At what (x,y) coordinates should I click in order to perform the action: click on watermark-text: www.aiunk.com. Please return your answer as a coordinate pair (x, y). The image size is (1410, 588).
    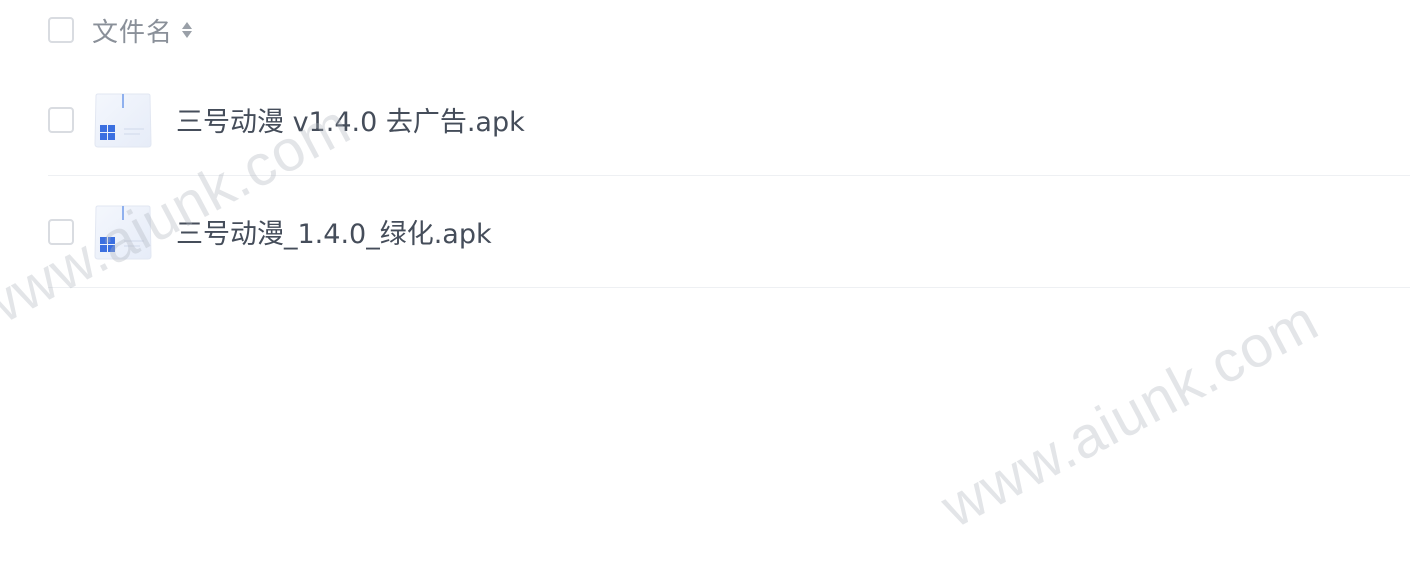
    Looking at the image, I should click on (1130, 414).